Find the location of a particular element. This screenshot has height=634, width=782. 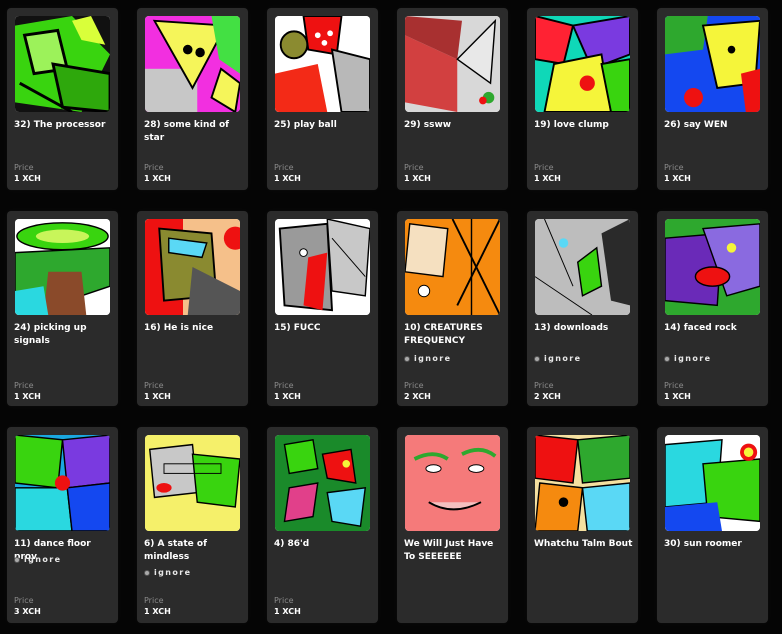

nft-card: 4) 86'd Price 1 XCH is located at coordinates (322, 525).